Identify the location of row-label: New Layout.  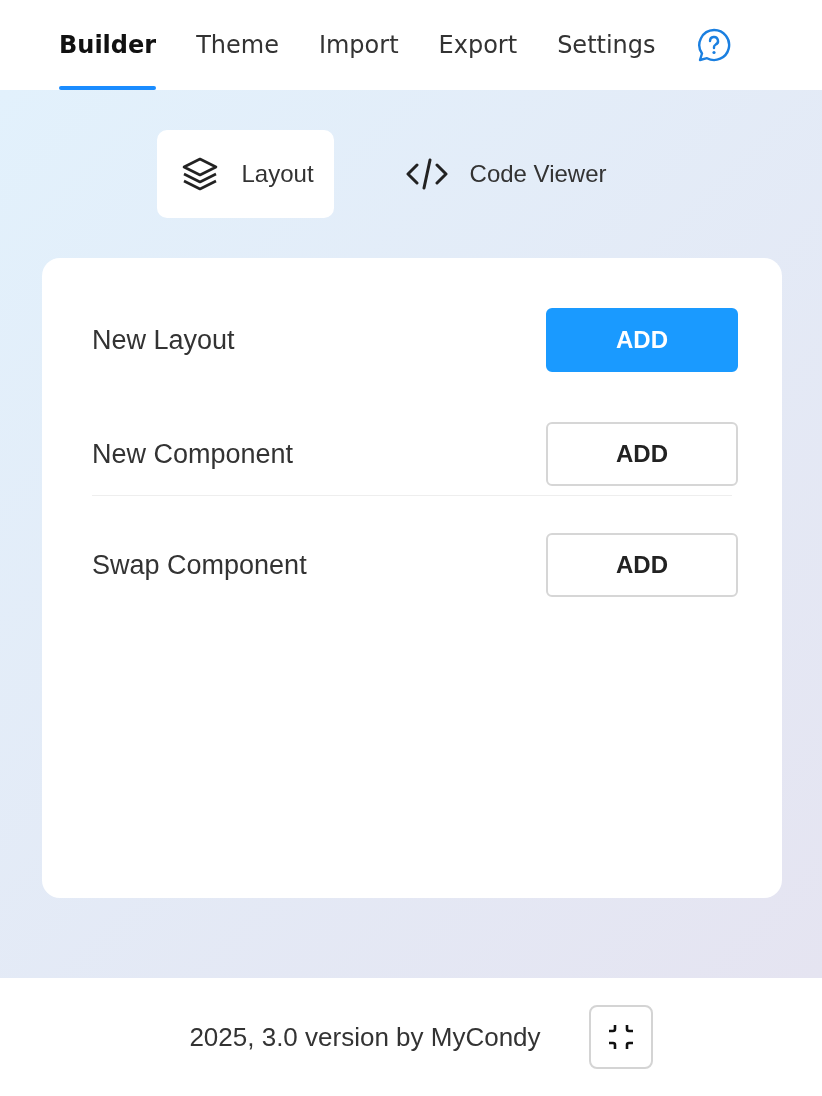
(163, 340).